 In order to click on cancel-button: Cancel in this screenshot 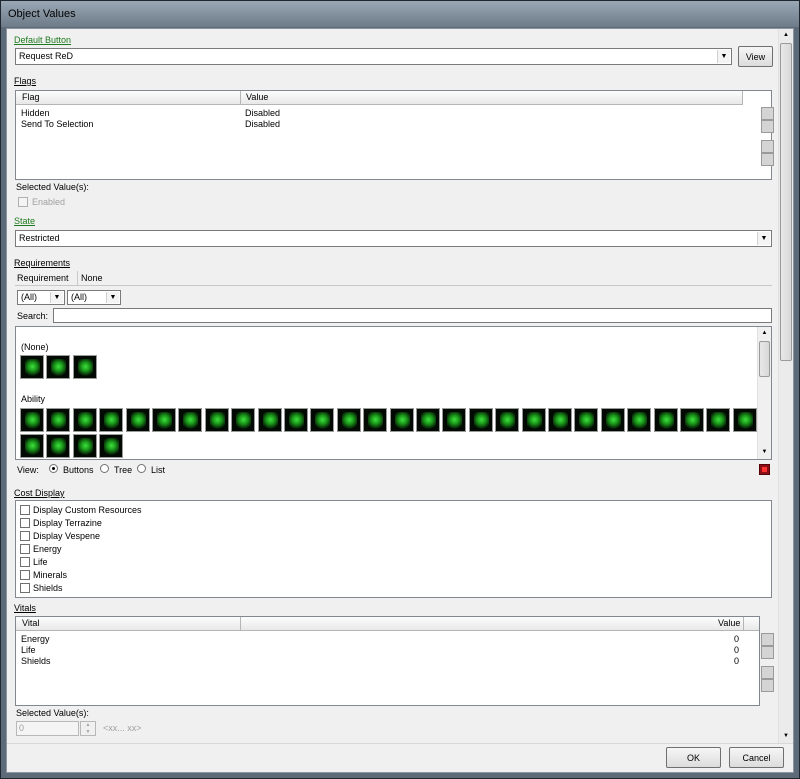, I will do `click(756, 757)`.